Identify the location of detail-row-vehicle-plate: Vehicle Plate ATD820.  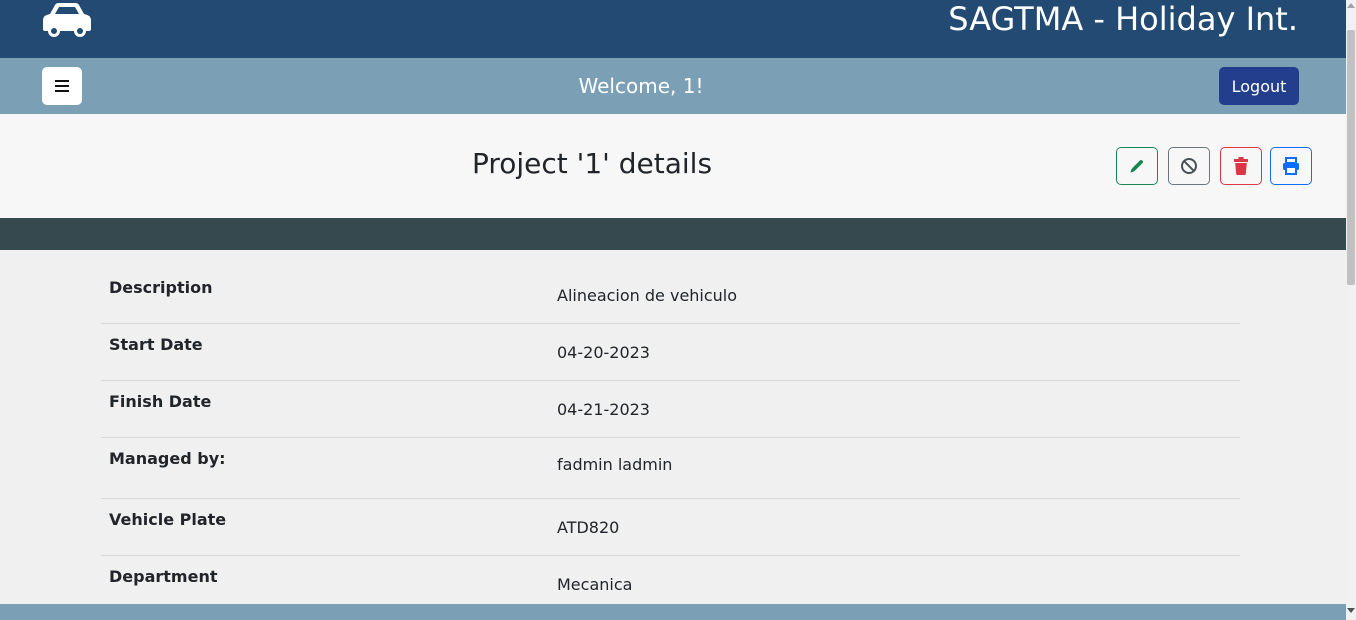
(670, 527).